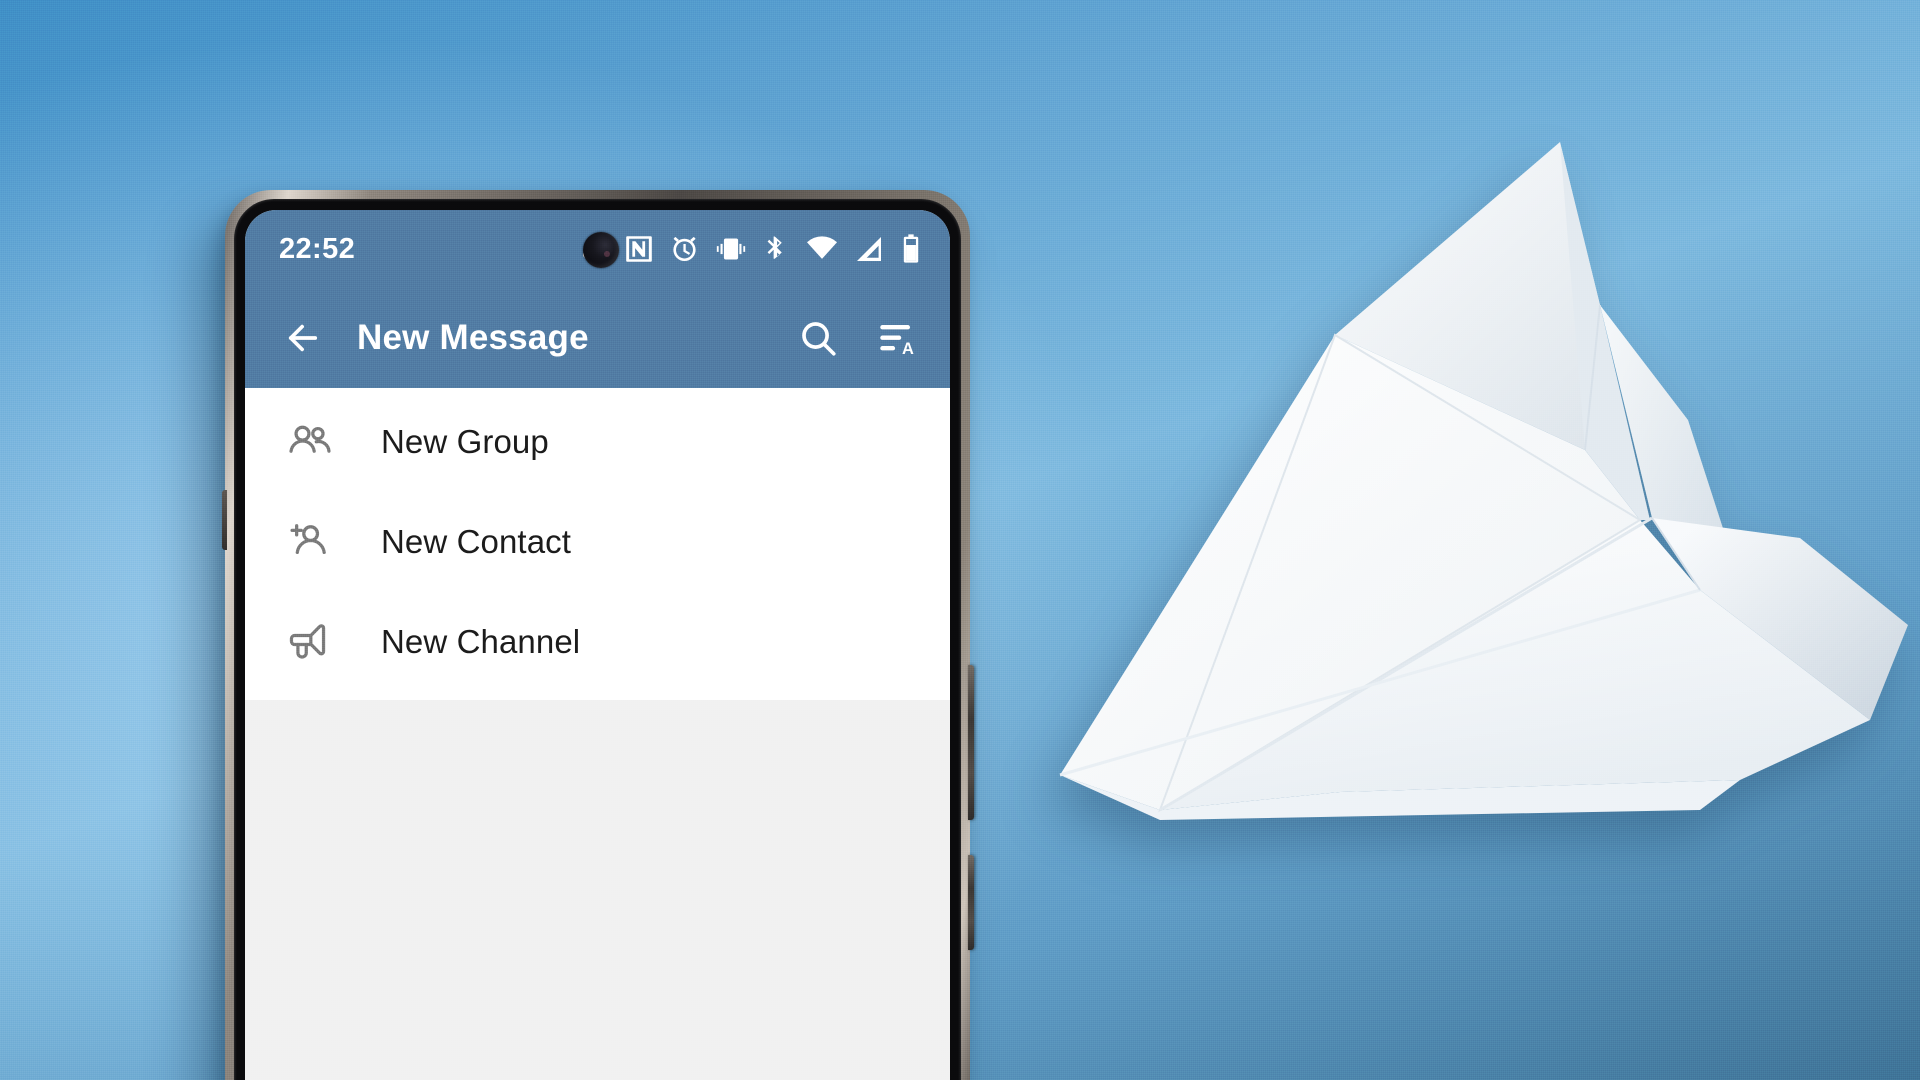 The height and width of the screenshot is (1080, 1920). What do you see at coordinates (776, 249) in the screenshot?
I see `bluetooth-icon` at bounding box center [776, 249].